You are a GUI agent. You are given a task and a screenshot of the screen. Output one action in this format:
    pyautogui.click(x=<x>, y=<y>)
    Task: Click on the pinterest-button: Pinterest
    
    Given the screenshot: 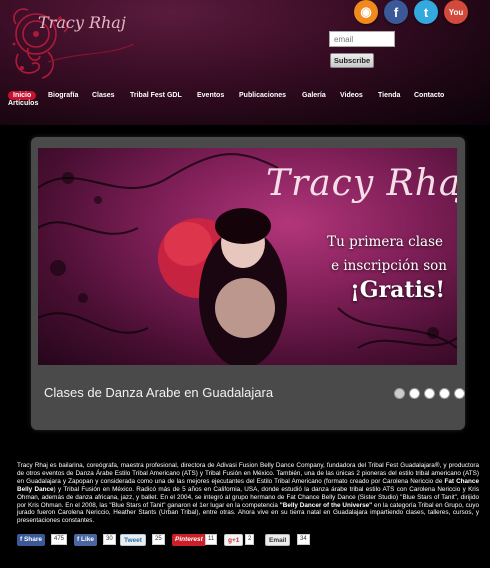 What is the action you would take?
    pyautogui.click(x=189, y=540)
    